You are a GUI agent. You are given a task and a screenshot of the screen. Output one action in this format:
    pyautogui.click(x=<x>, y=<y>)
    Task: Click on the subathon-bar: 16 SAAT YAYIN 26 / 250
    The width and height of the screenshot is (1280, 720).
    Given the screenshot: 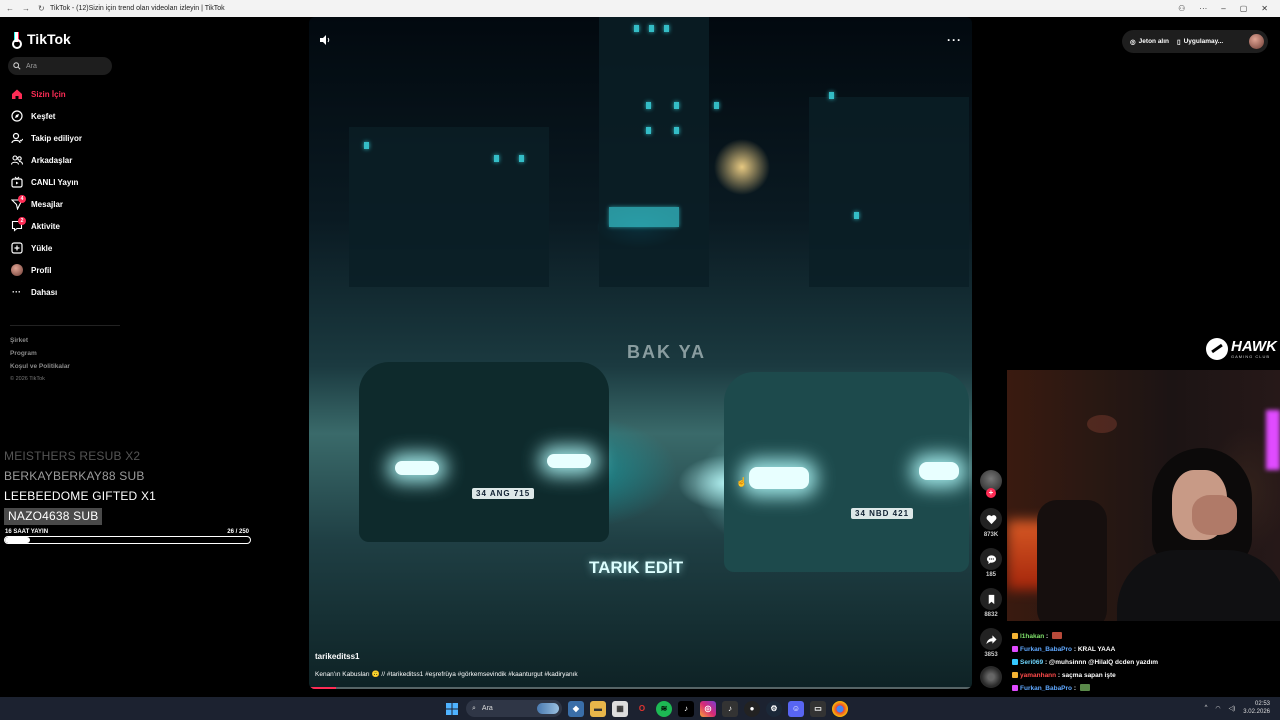 What is the action you would take?
    pyautogui.click(x=127, y=536)
    